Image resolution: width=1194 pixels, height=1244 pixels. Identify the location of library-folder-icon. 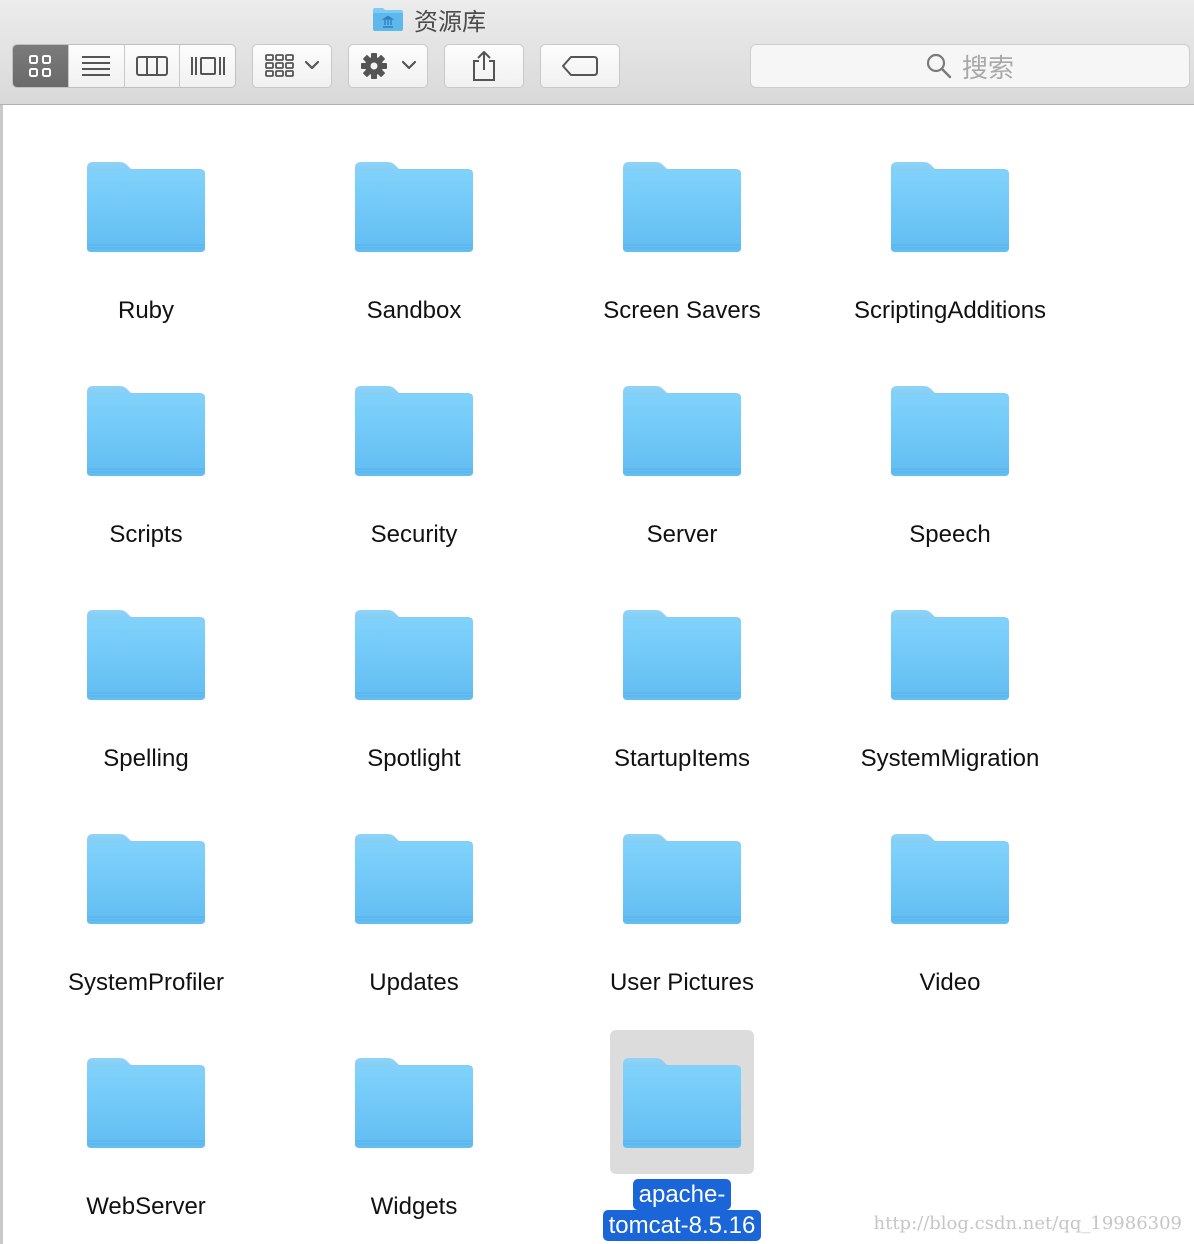
(388, 19).